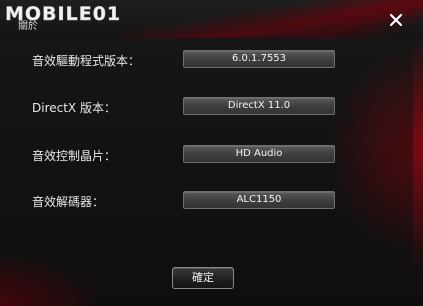 This screenshot has height=306, width=423. Describe the element at coordinates (74, 108) in the screenshot. I see `directx-version-label: DirectX 版本：` at that location.